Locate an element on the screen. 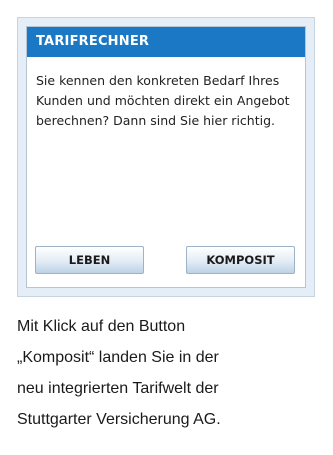  komposit-button: KOMPOSIT is located at coordinates (240, 260).